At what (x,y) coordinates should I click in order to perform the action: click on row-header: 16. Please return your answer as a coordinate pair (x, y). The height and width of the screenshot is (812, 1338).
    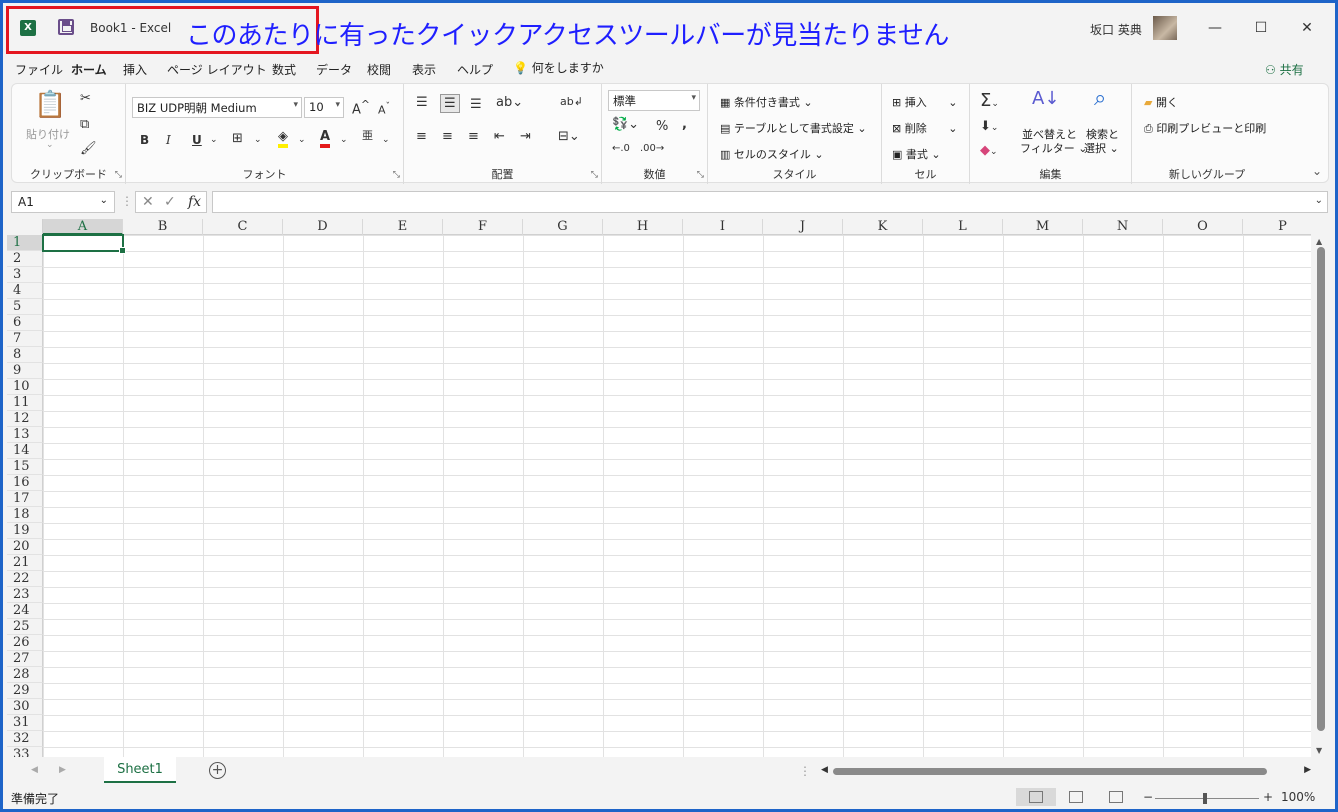
    Looking at the image, I should click on (25, 483).